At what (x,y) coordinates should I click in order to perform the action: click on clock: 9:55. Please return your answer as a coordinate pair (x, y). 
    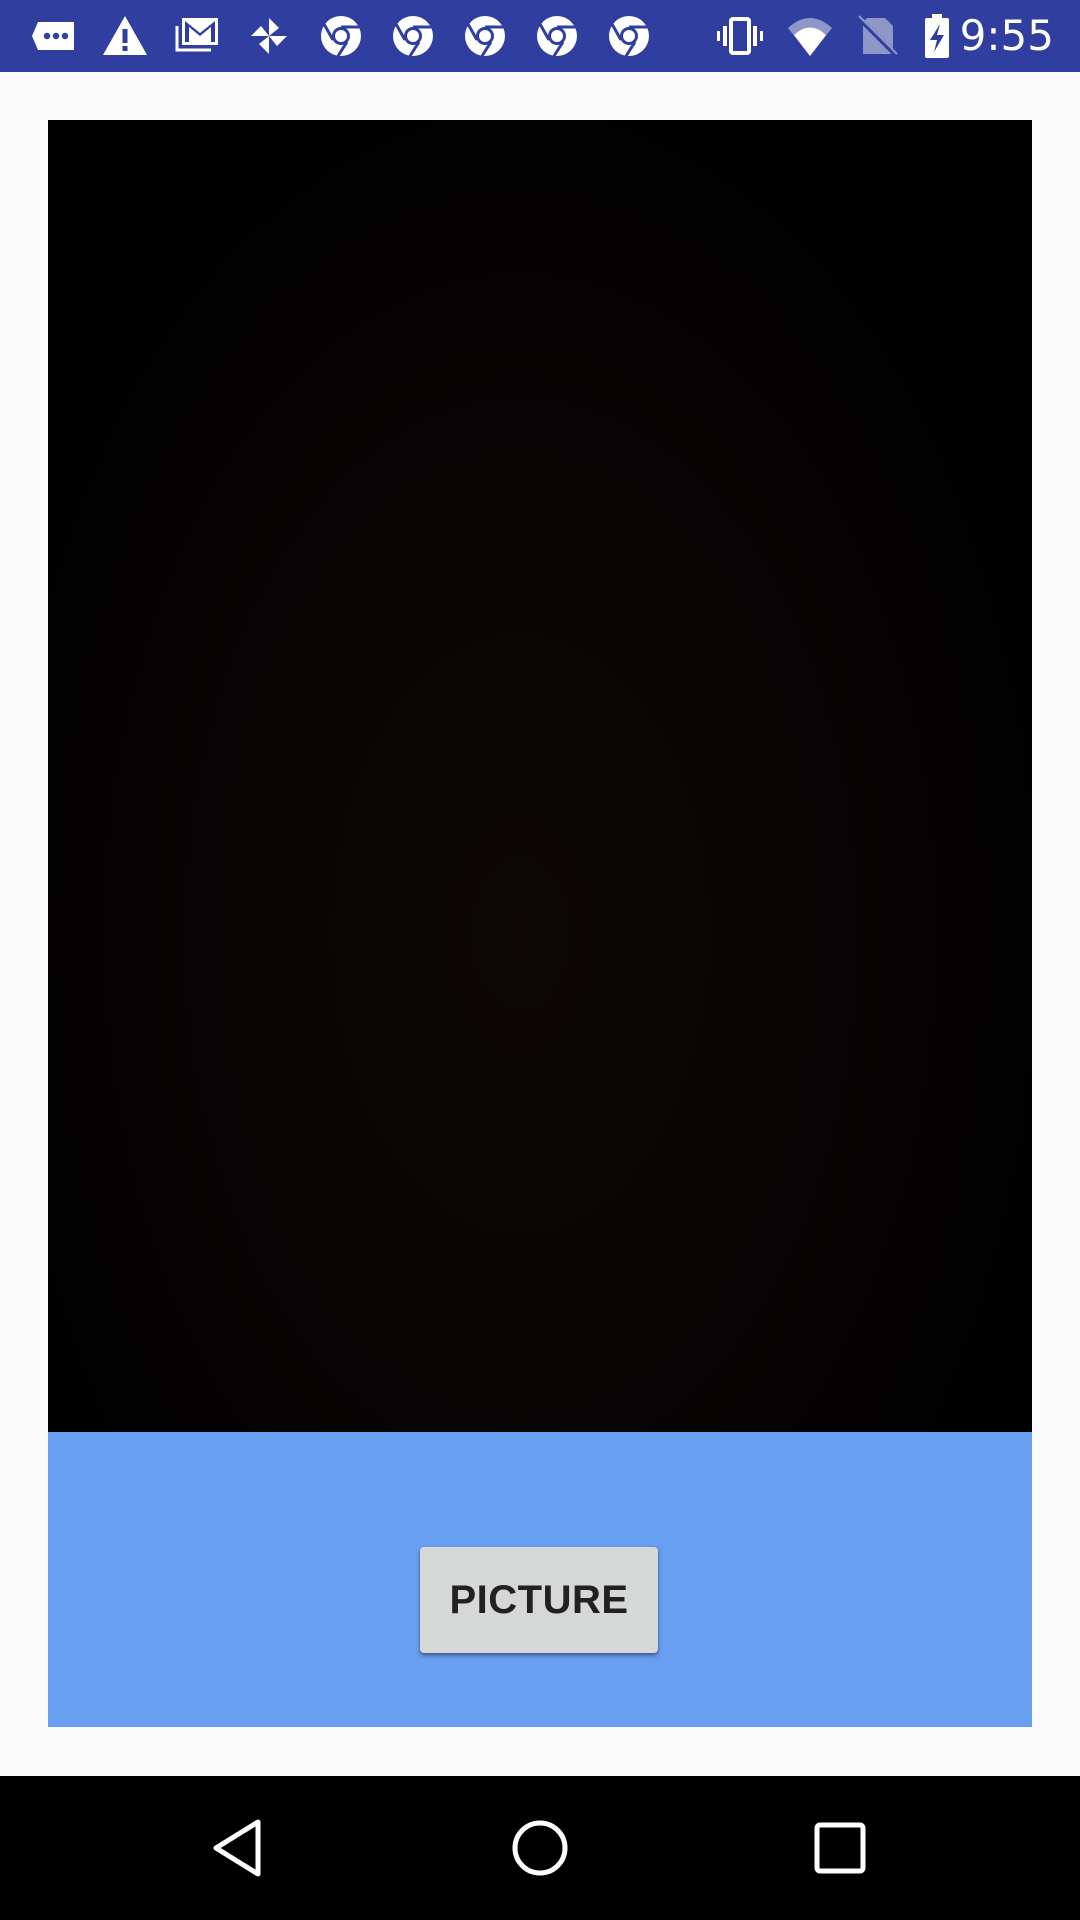
    Looking at the image, I should click on (1006, 35).